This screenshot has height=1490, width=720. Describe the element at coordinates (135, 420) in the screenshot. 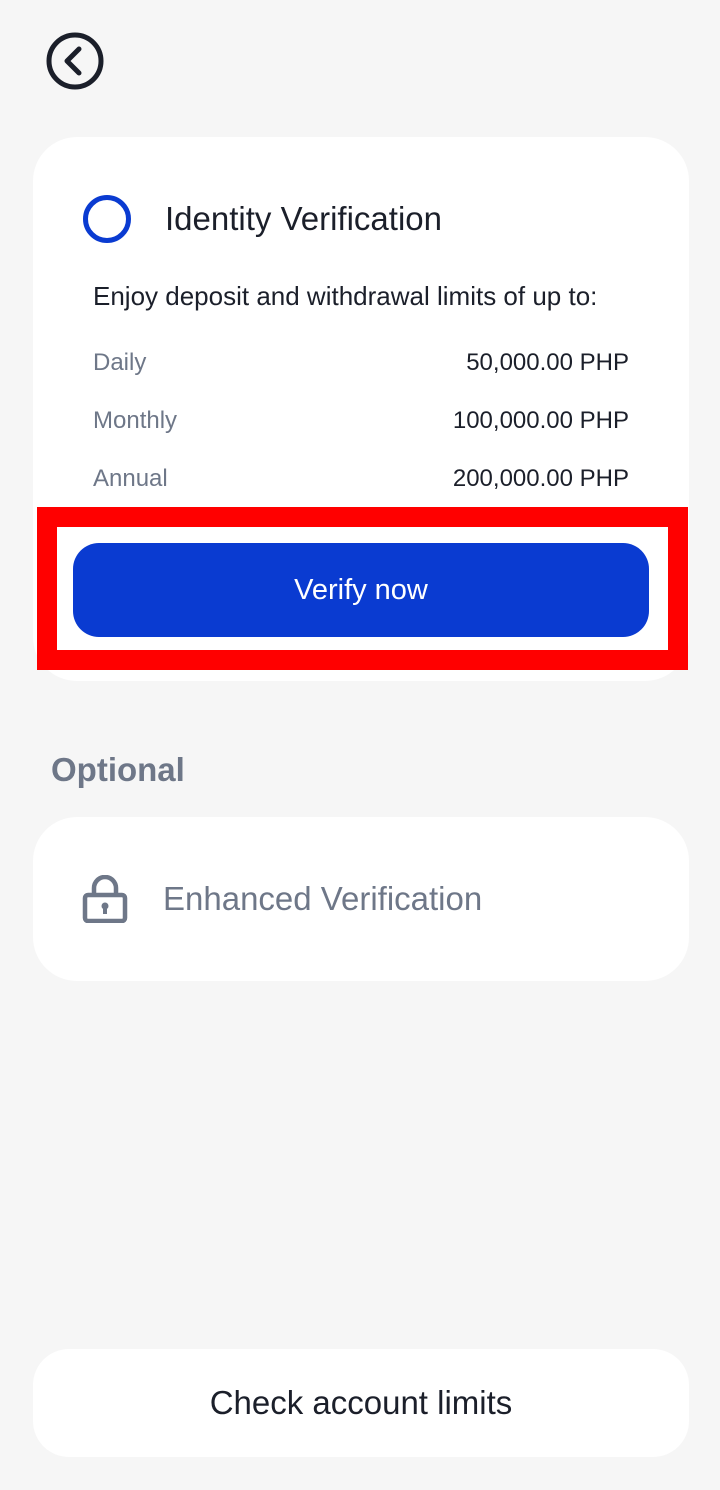

I see `limit-label: Monthly` at that location.